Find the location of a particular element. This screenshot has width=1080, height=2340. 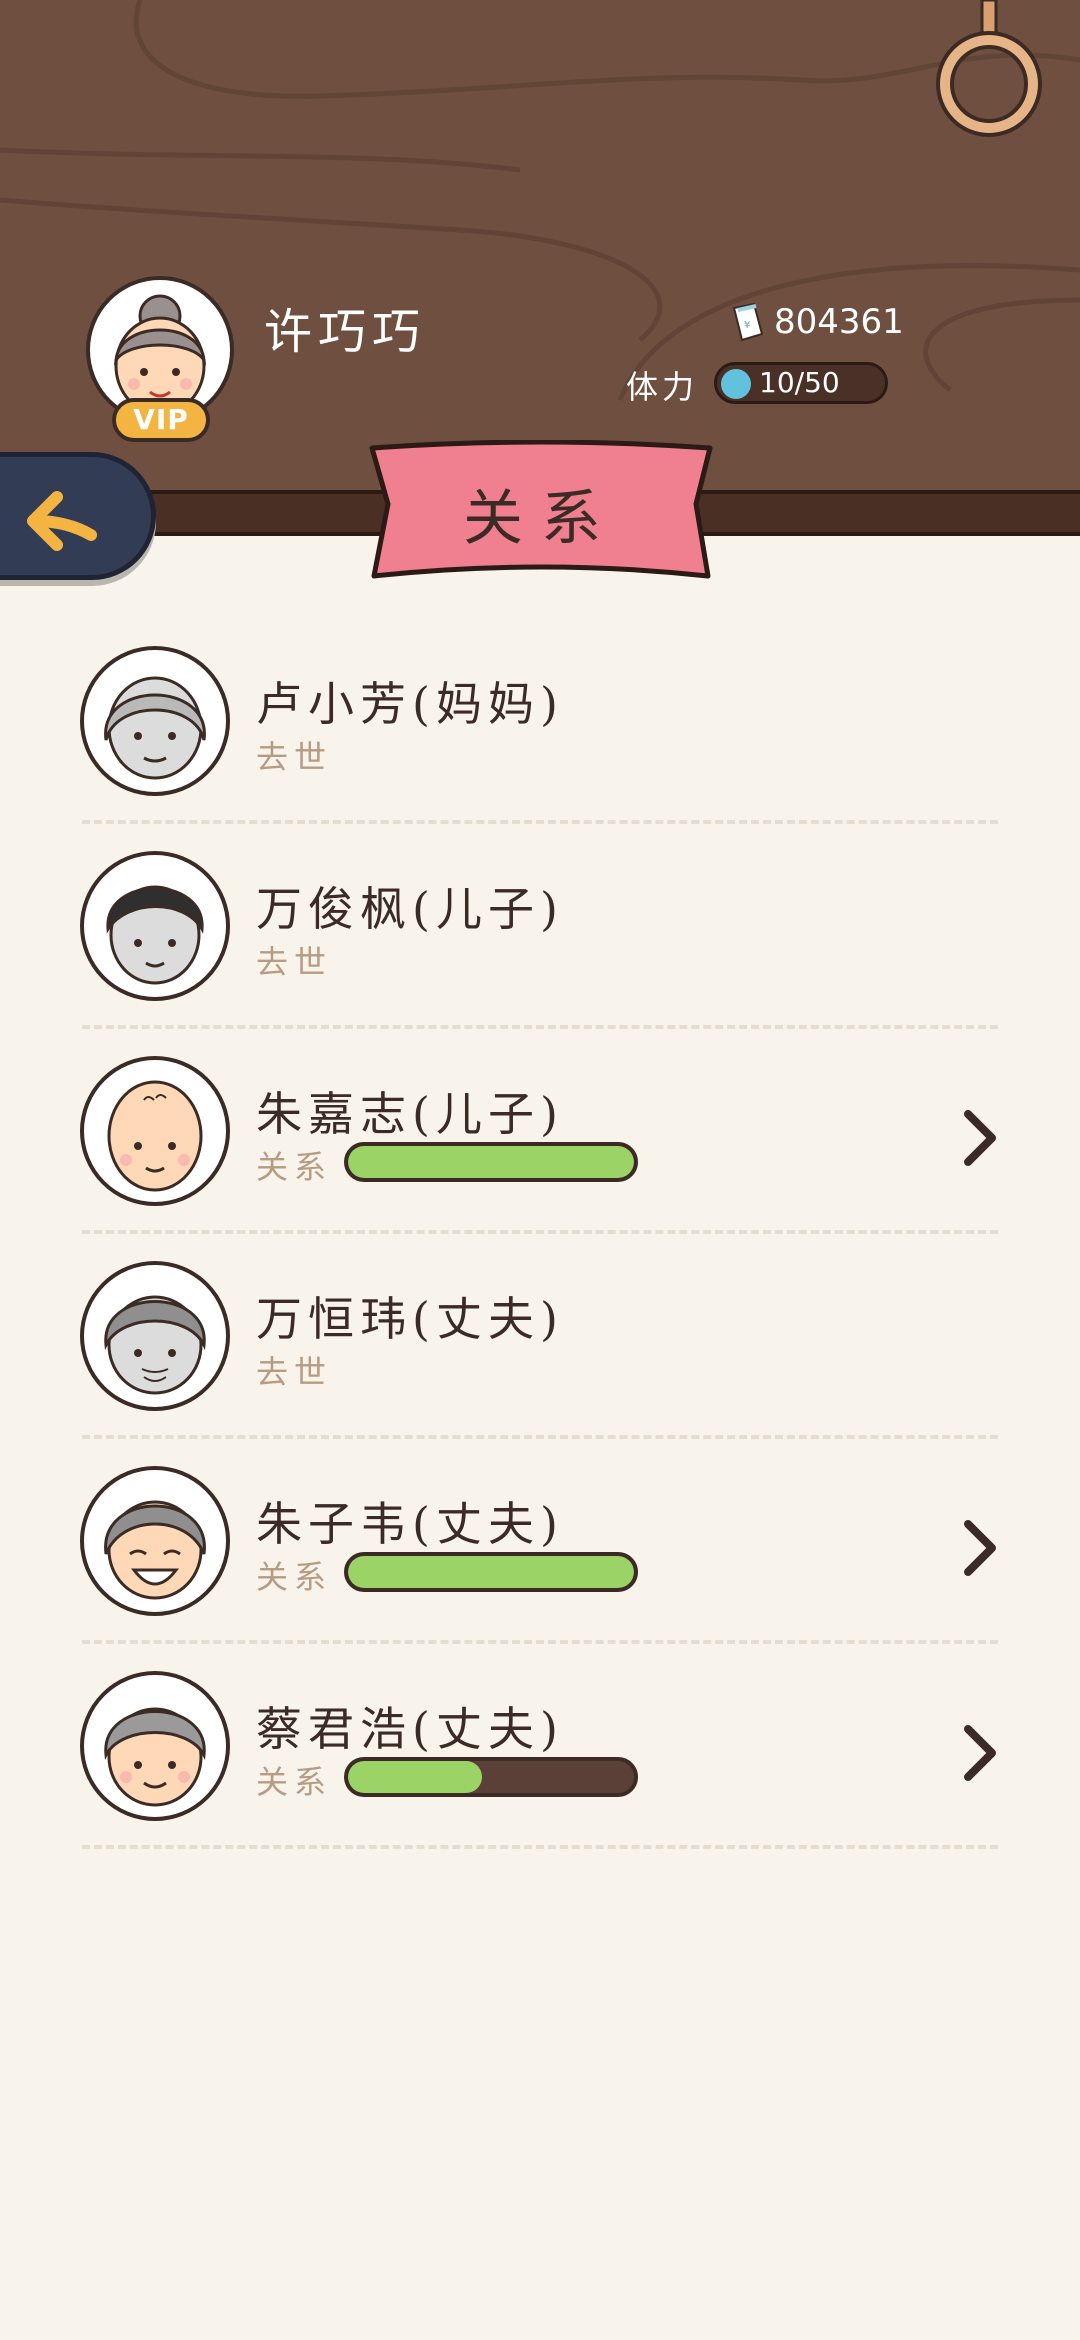

relation-name: 万俊枫(儿子) is located at coordinates (410, 909).